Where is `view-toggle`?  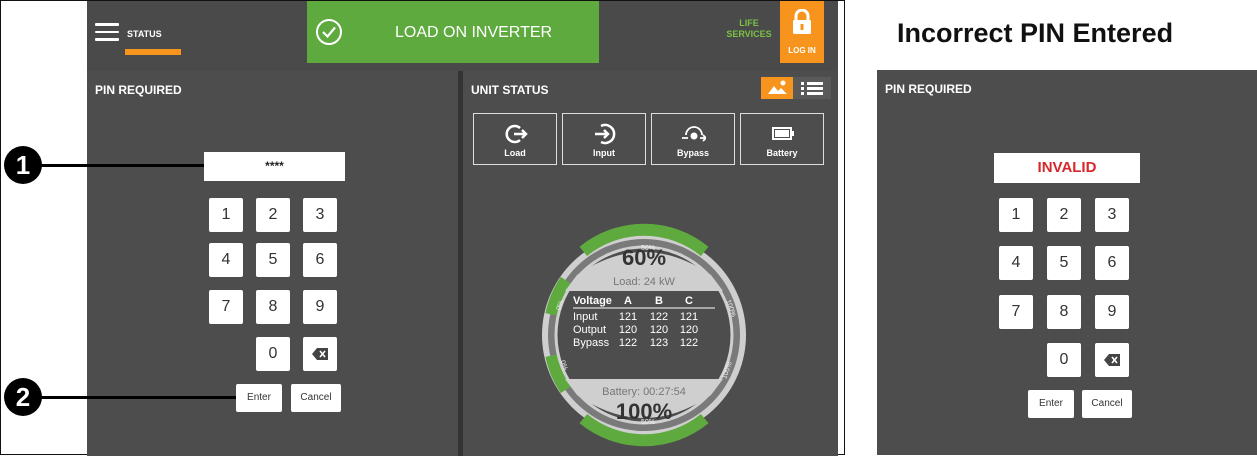 view-toggle is located at coordinates (796, 88).